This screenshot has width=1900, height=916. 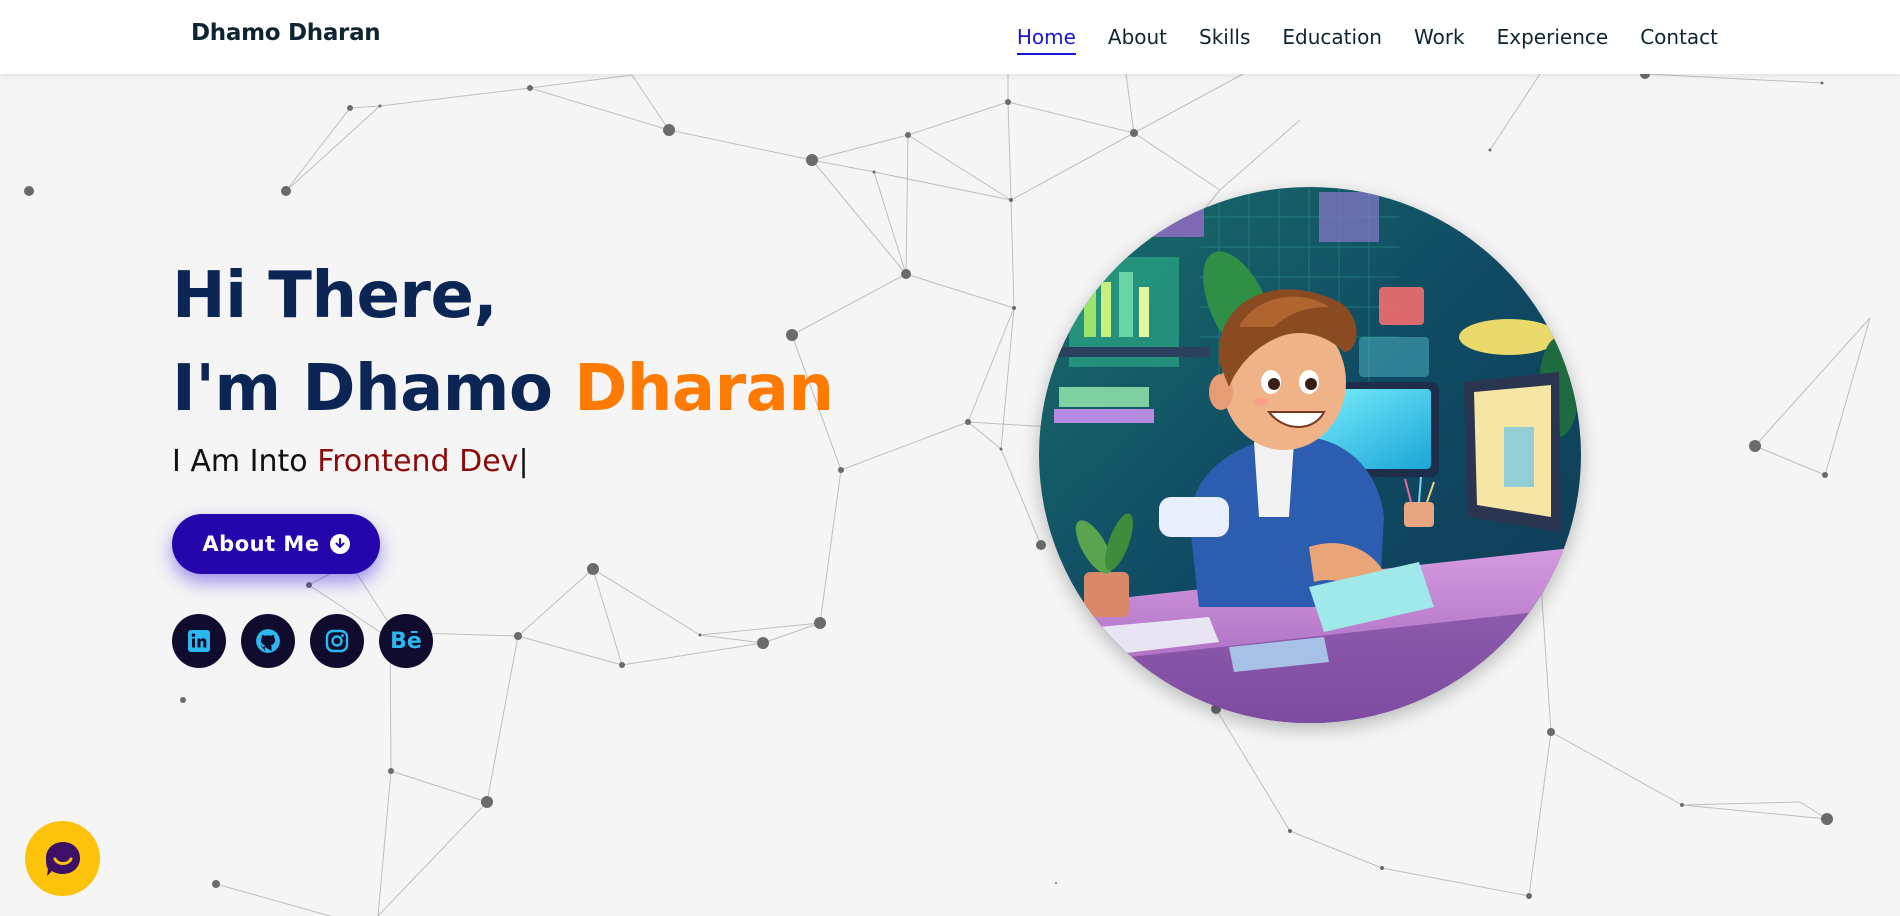 I want to click on typing-line: I Am Into Frontend Dev|, so click(x=502, y=461).